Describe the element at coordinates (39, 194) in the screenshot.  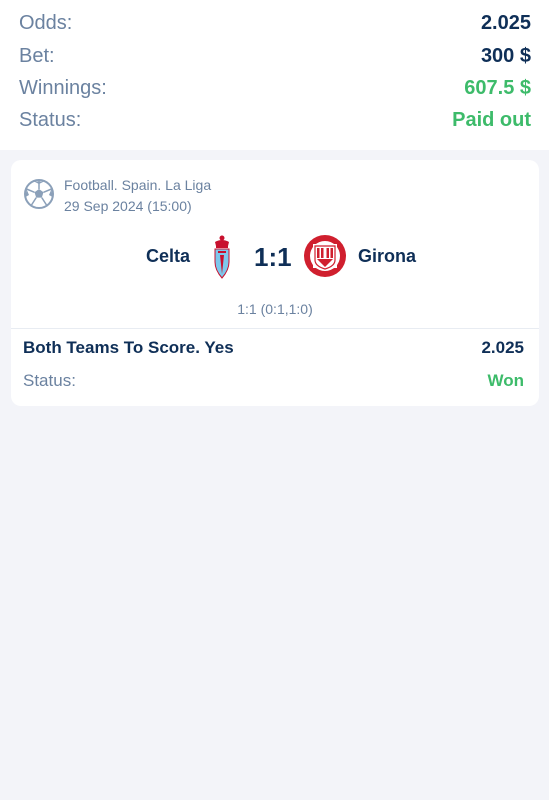
I see `football-icon` at that location.